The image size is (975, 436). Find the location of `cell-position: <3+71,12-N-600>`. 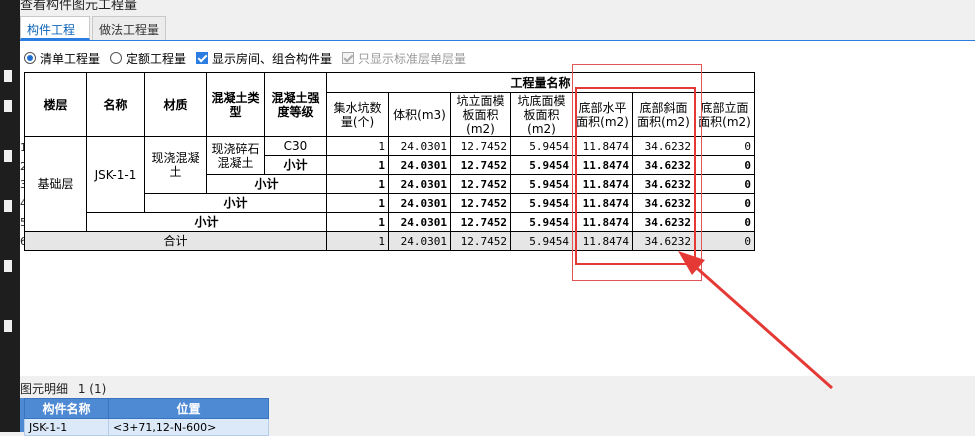

cell-position: <3+71,12-N-600> is located at coordinates (188, 427).